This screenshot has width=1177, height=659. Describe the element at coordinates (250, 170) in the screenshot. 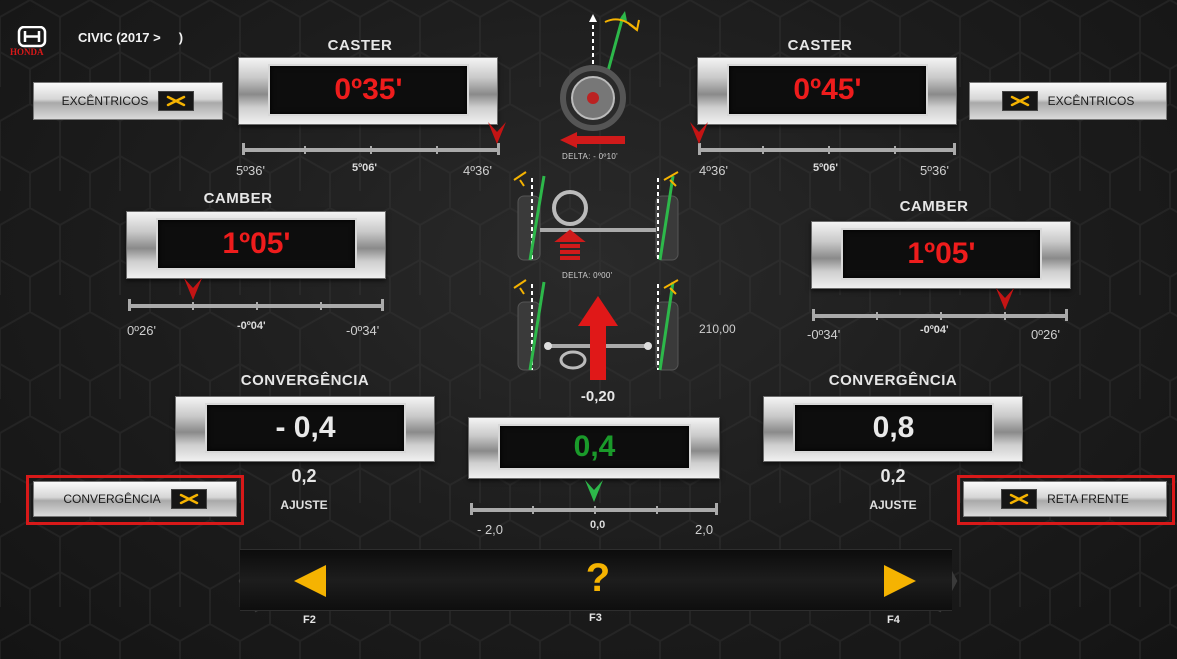

I see `left-caster-scale-left: 5º36'` at that location.